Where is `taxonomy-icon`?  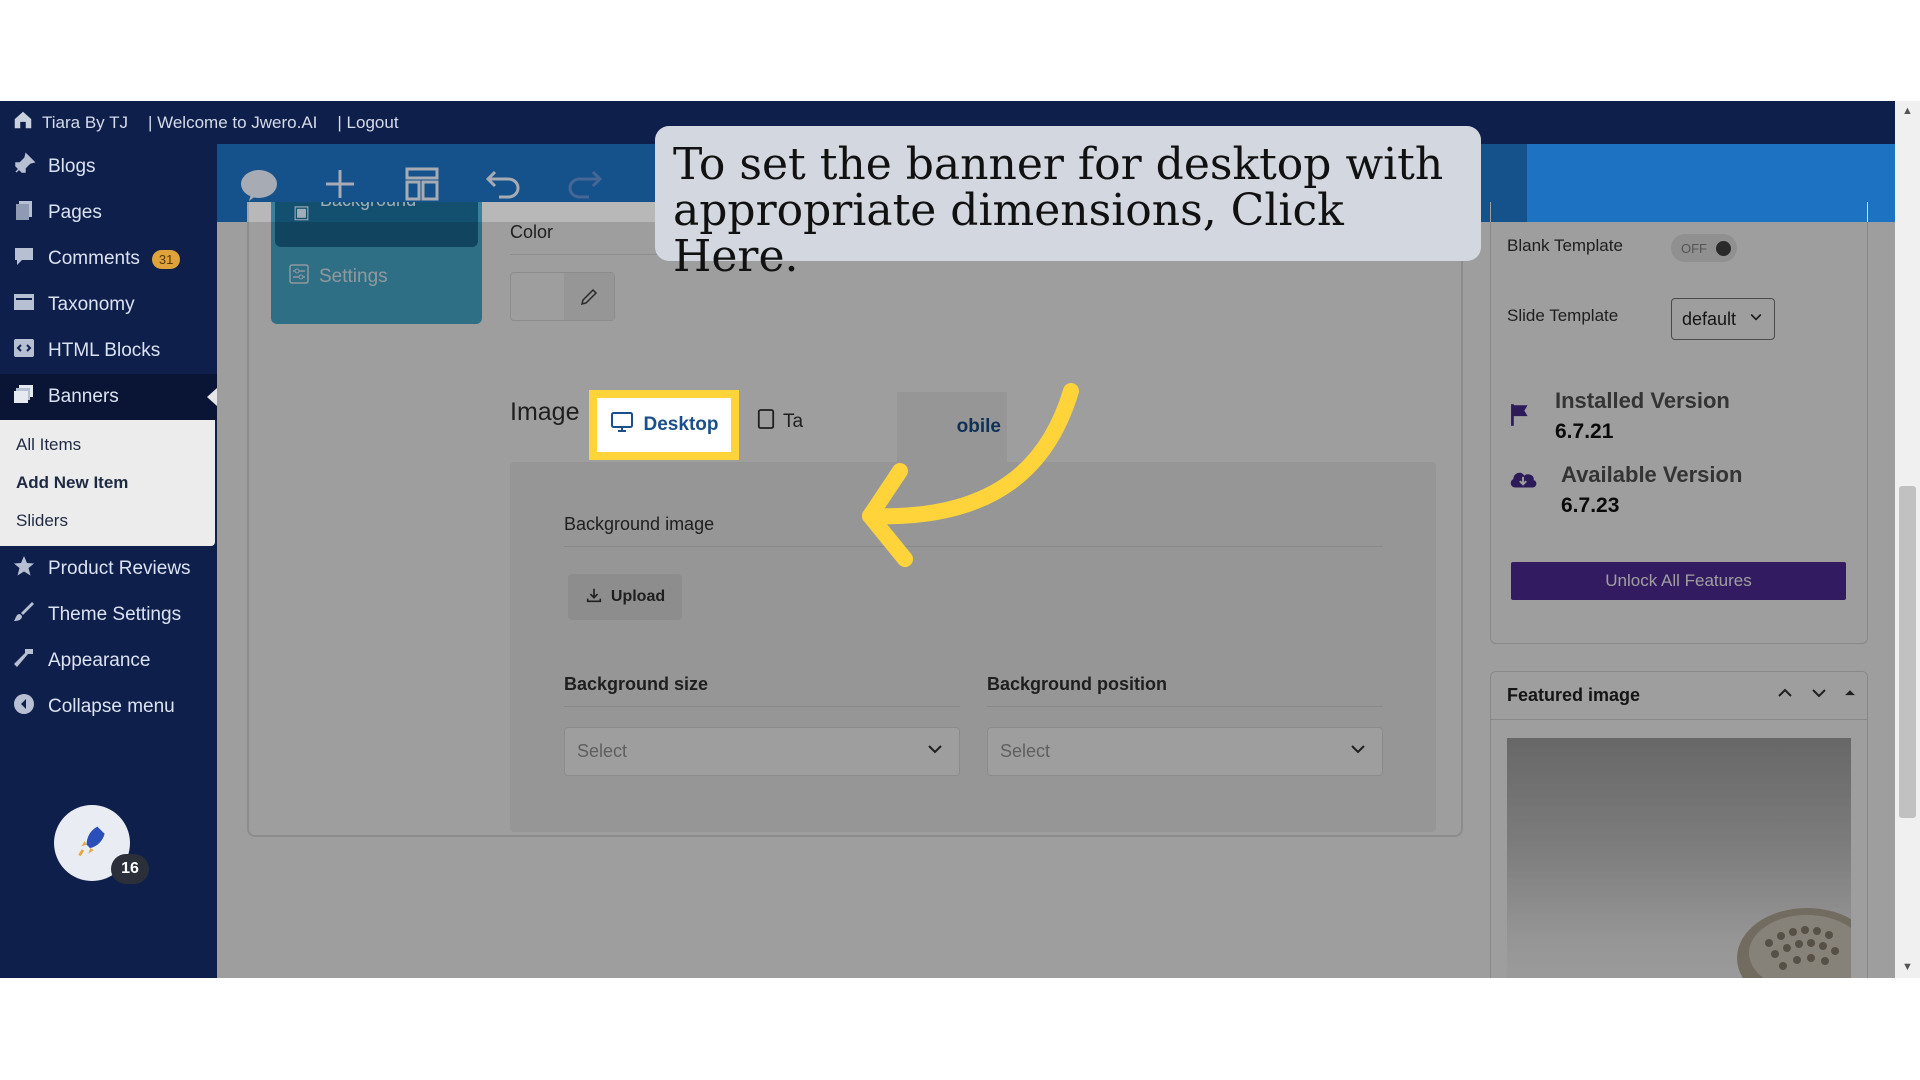 taxonomy-icon is located at coordinates (24, 305).